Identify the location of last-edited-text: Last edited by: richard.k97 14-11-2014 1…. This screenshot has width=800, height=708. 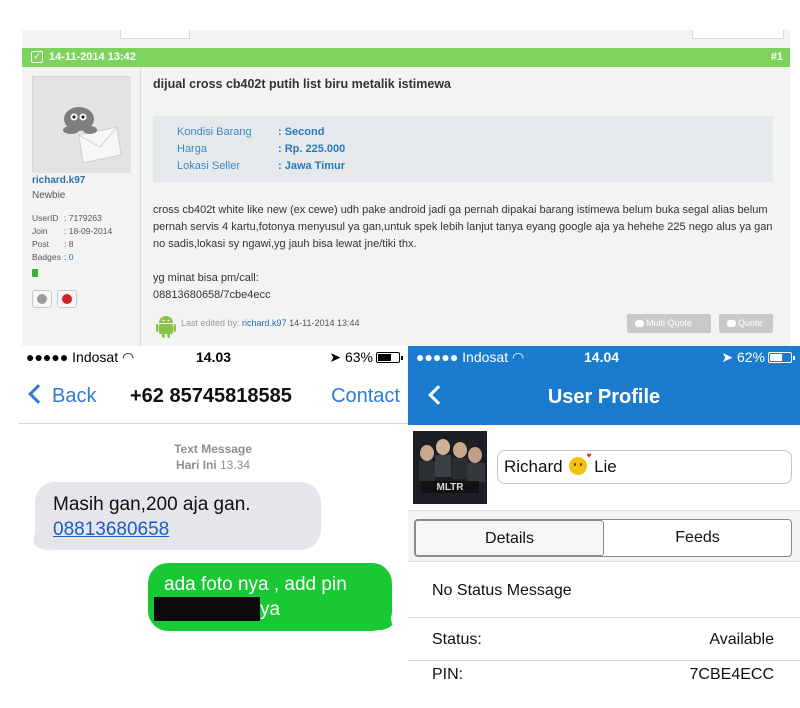
(270, 323).